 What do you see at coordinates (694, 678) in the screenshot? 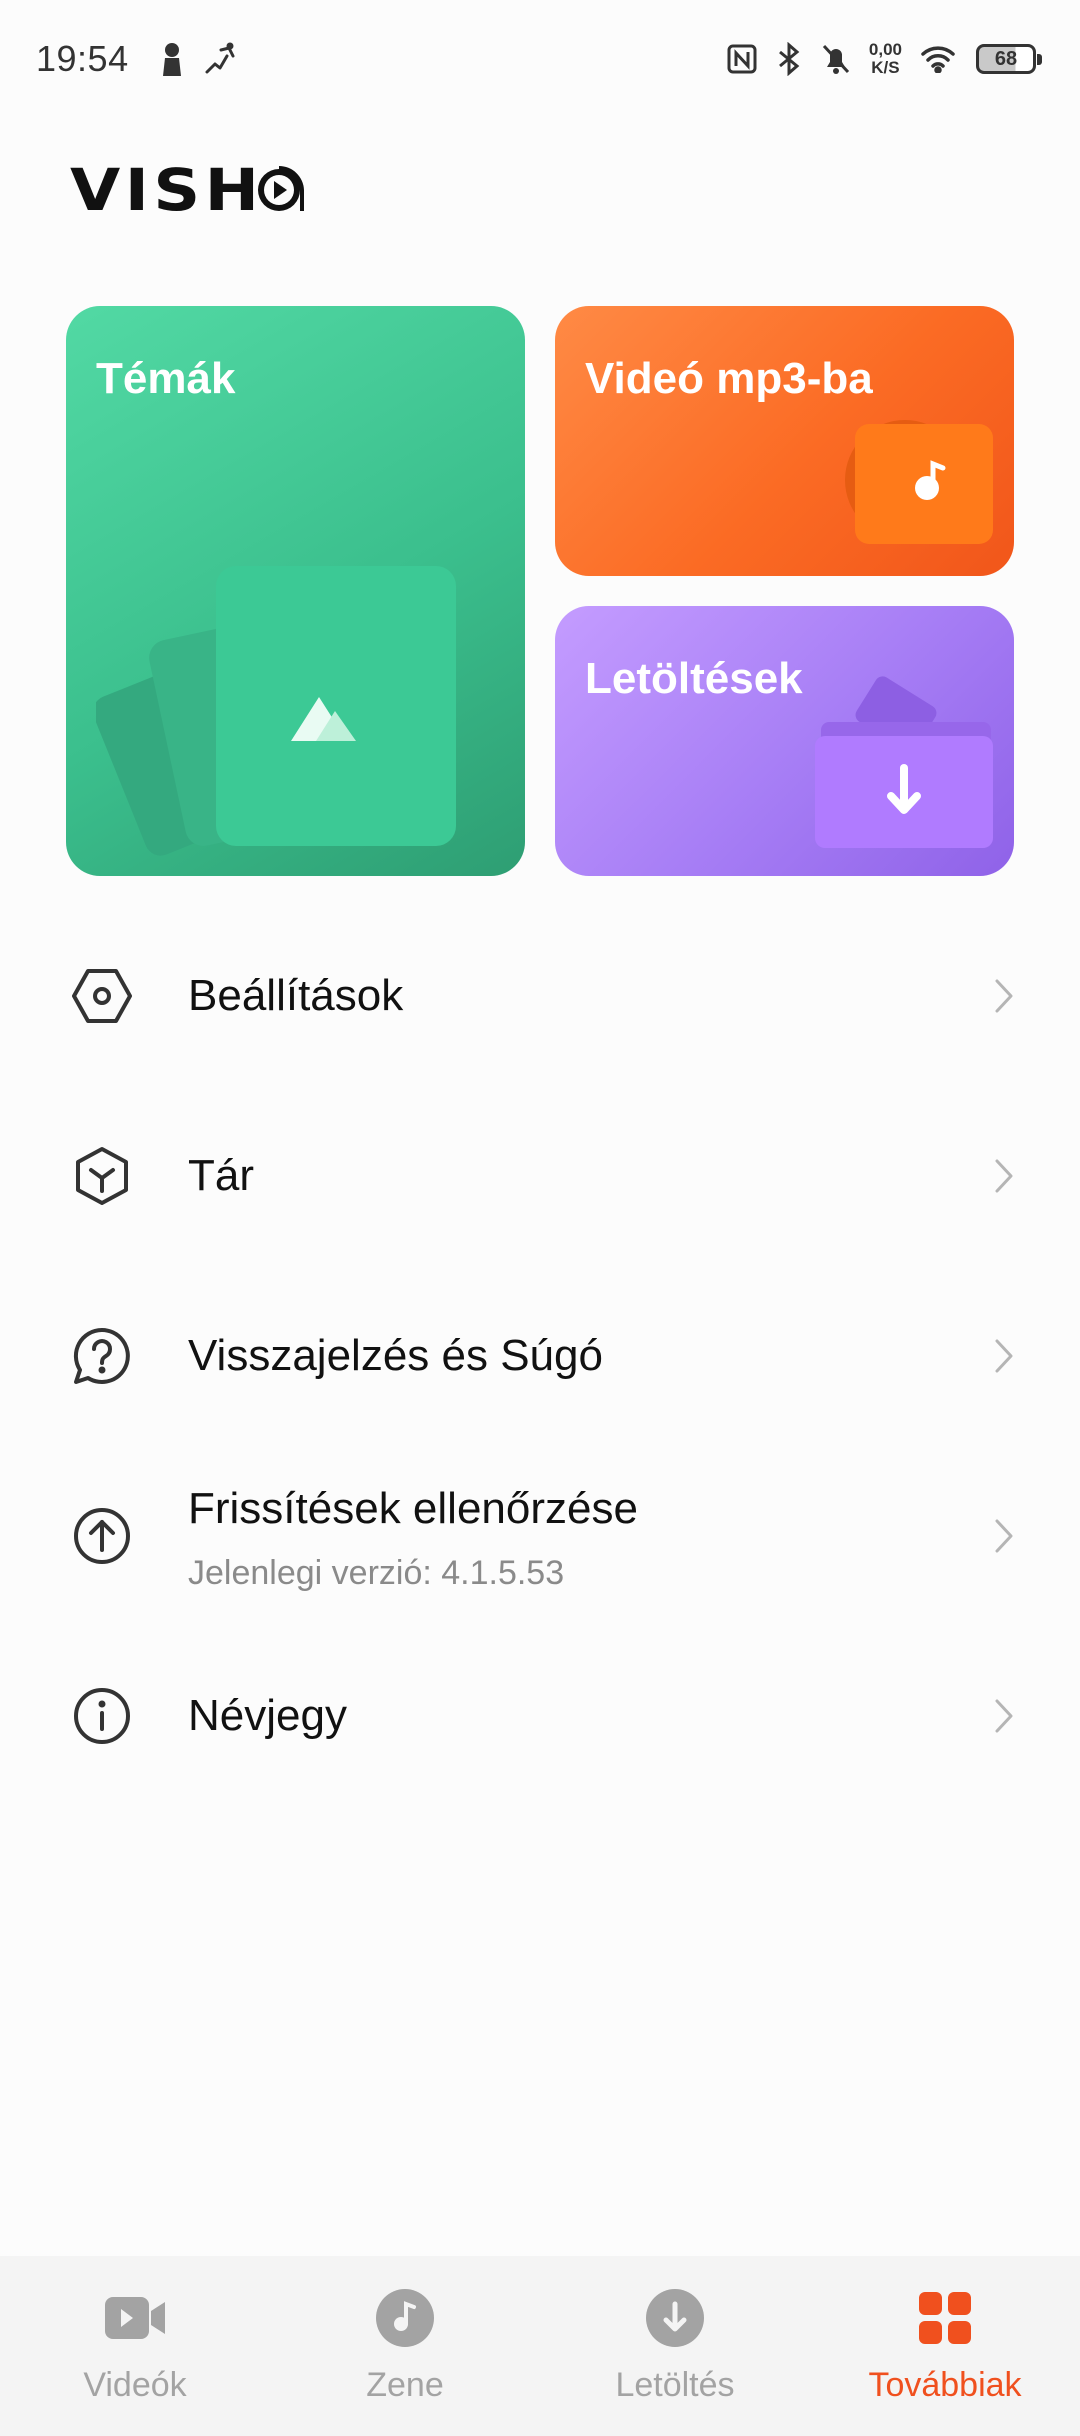
I see `downloads-card-title: Letöltések` at bounding box center [694, 678].